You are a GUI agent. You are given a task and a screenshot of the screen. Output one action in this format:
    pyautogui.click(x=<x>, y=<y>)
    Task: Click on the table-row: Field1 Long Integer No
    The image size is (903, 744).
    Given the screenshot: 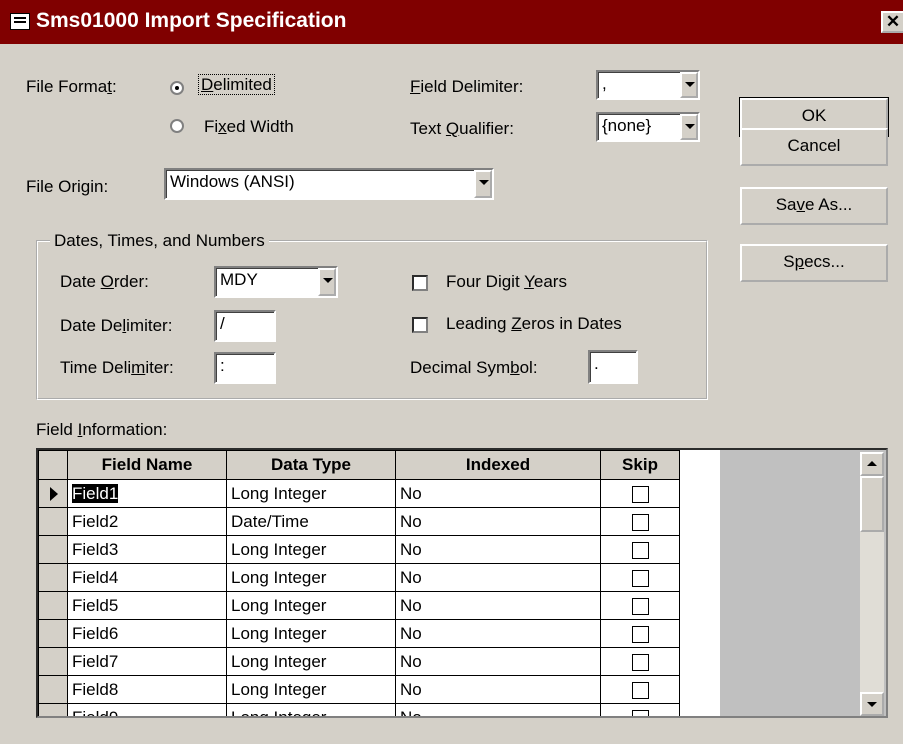 What is the action you would take?
    pyautogui.click(x=359, y=493)
    